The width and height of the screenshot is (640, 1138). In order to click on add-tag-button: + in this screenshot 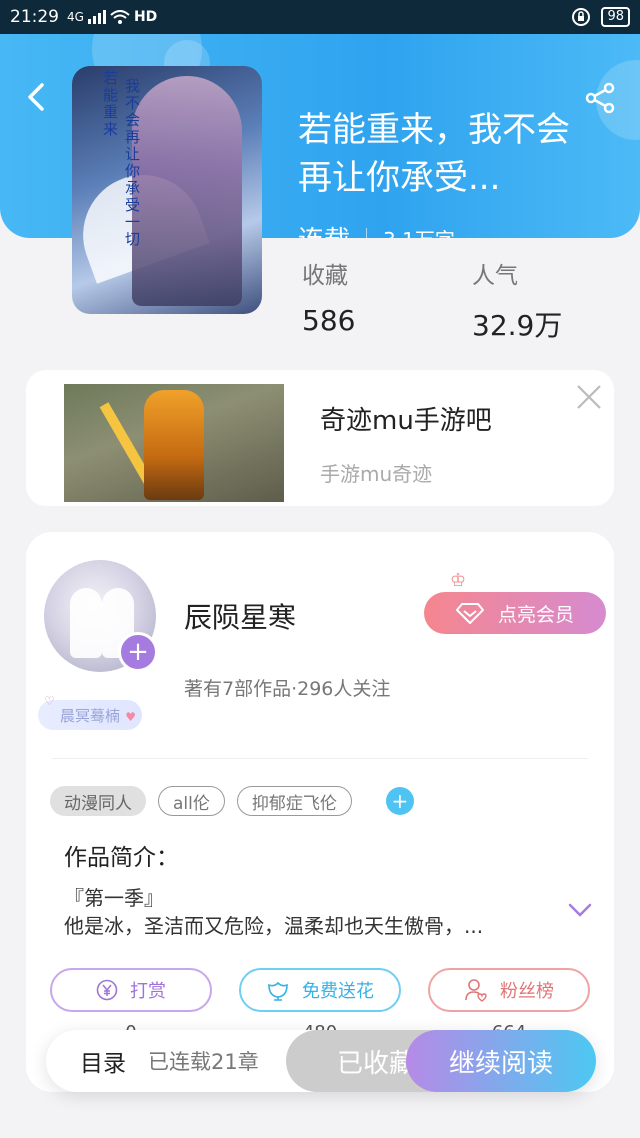, I will do `click(399, 801)`.